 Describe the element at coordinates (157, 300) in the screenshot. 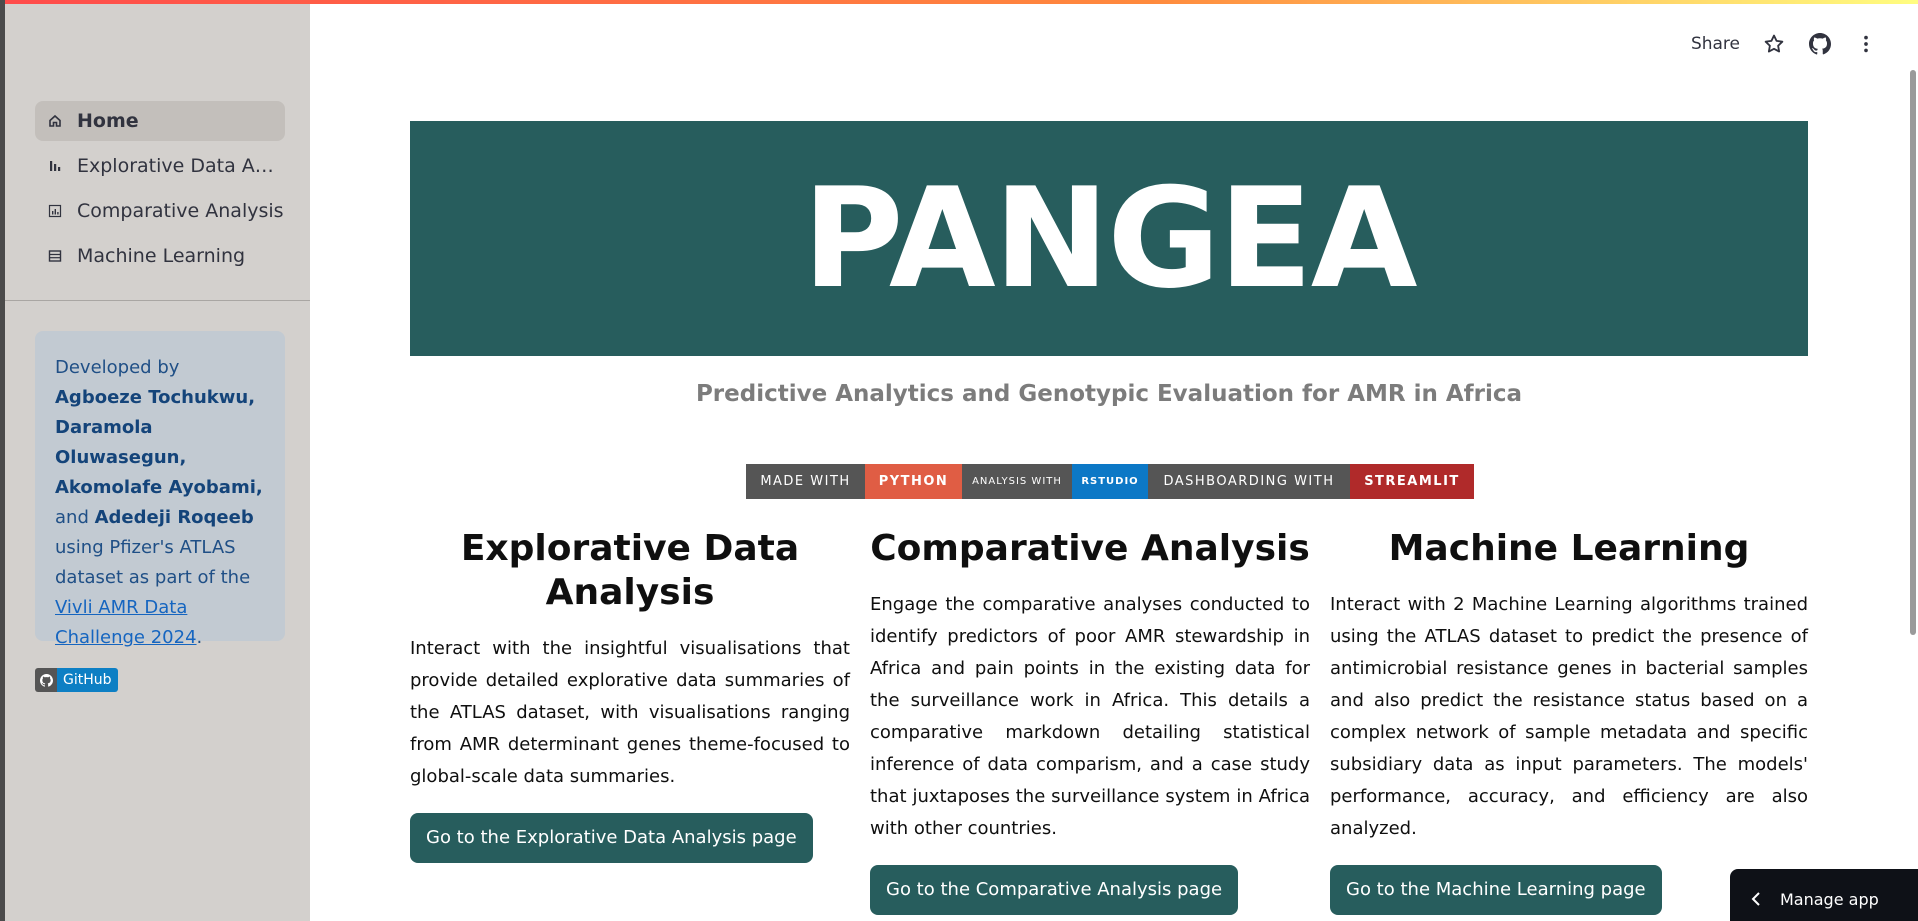

I see `sidebar-divider` at that location.